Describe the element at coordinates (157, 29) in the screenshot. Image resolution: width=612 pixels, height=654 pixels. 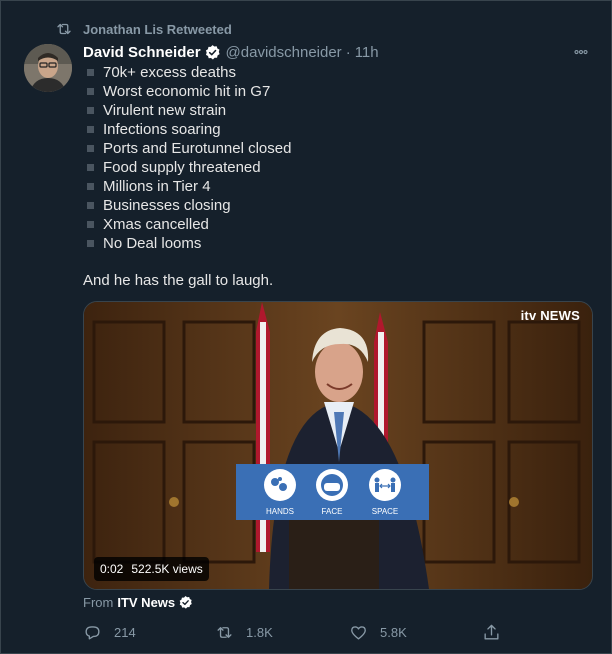
I see `retweet-label: Jonathan Lis Retweeted` at that location.